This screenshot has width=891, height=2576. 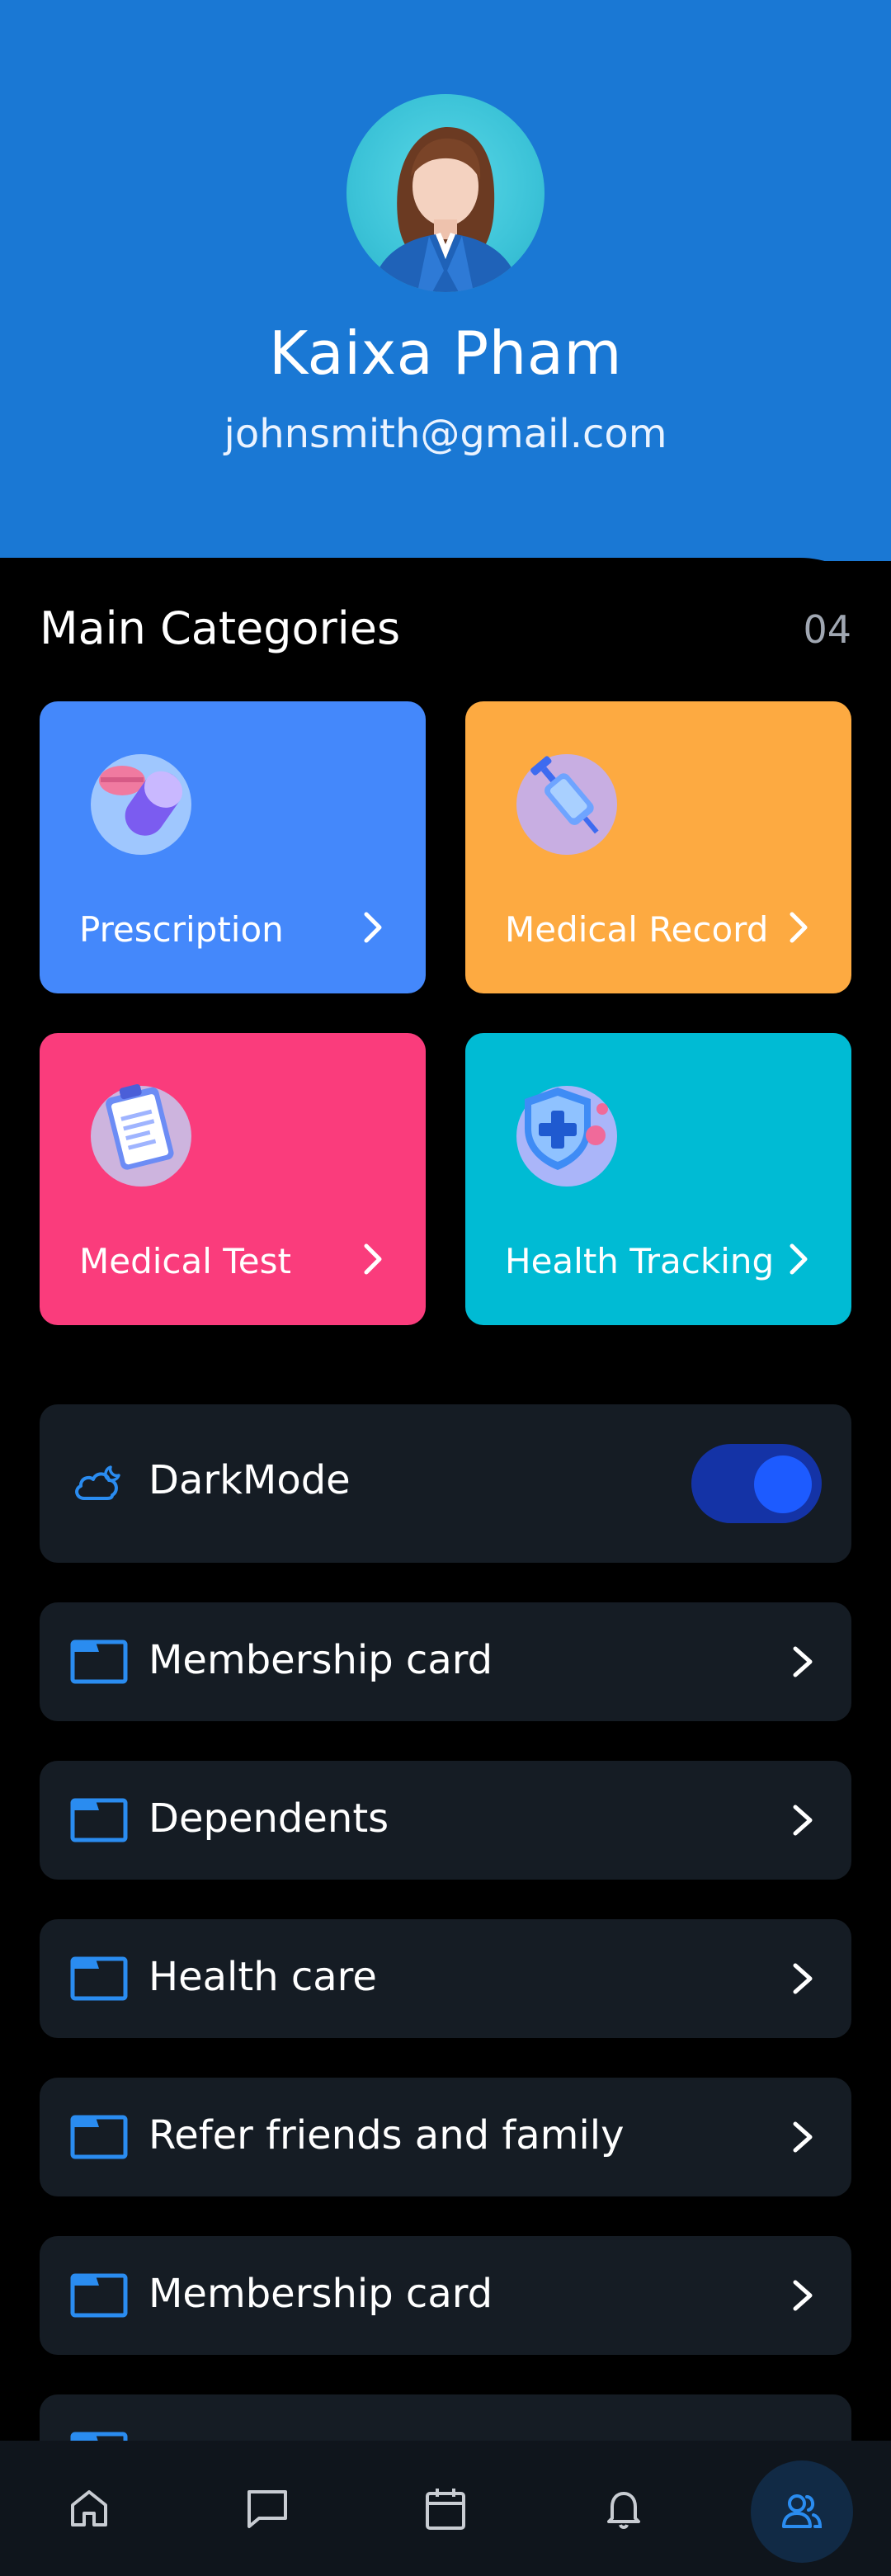 What do you see at coordinates (566, 804) in the screenshot?
I see `syringe-icon` at bounding box center [566, 804].